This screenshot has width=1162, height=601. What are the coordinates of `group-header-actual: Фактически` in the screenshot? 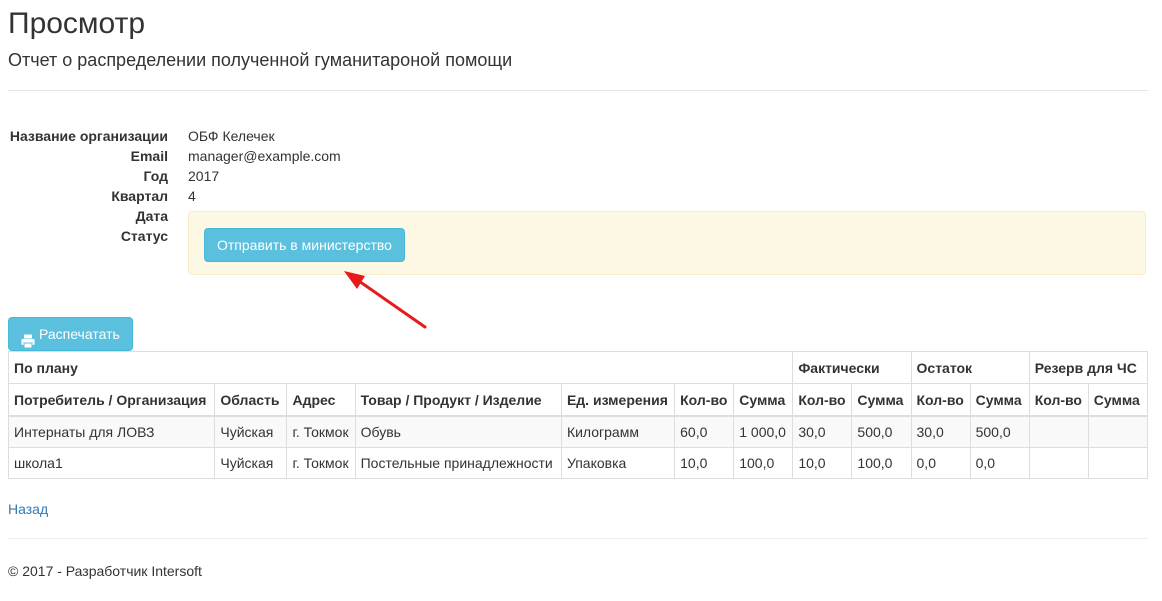 It's located at (852, 367).